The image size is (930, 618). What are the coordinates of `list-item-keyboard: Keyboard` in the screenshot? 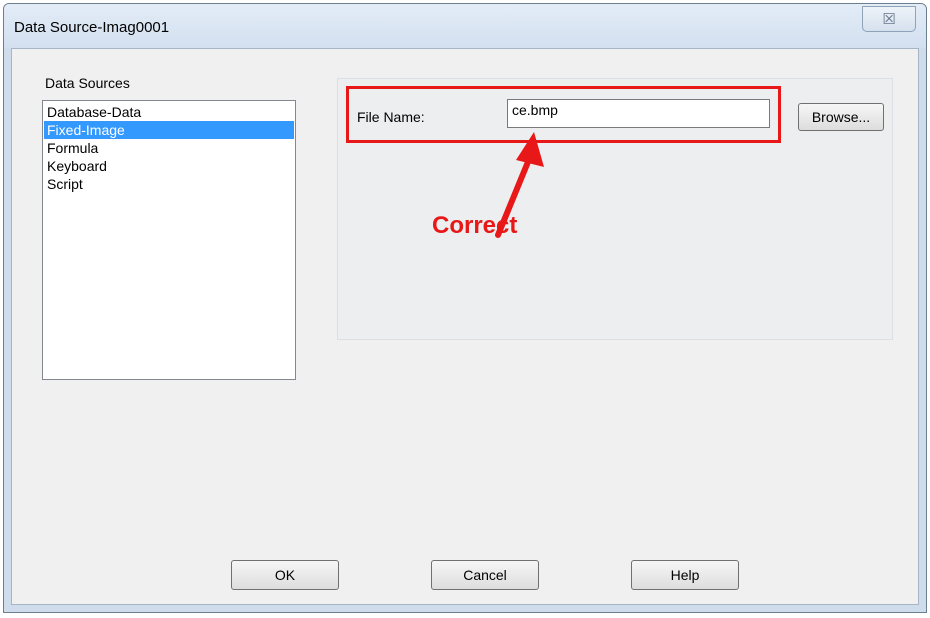 It's located at (169, 166).